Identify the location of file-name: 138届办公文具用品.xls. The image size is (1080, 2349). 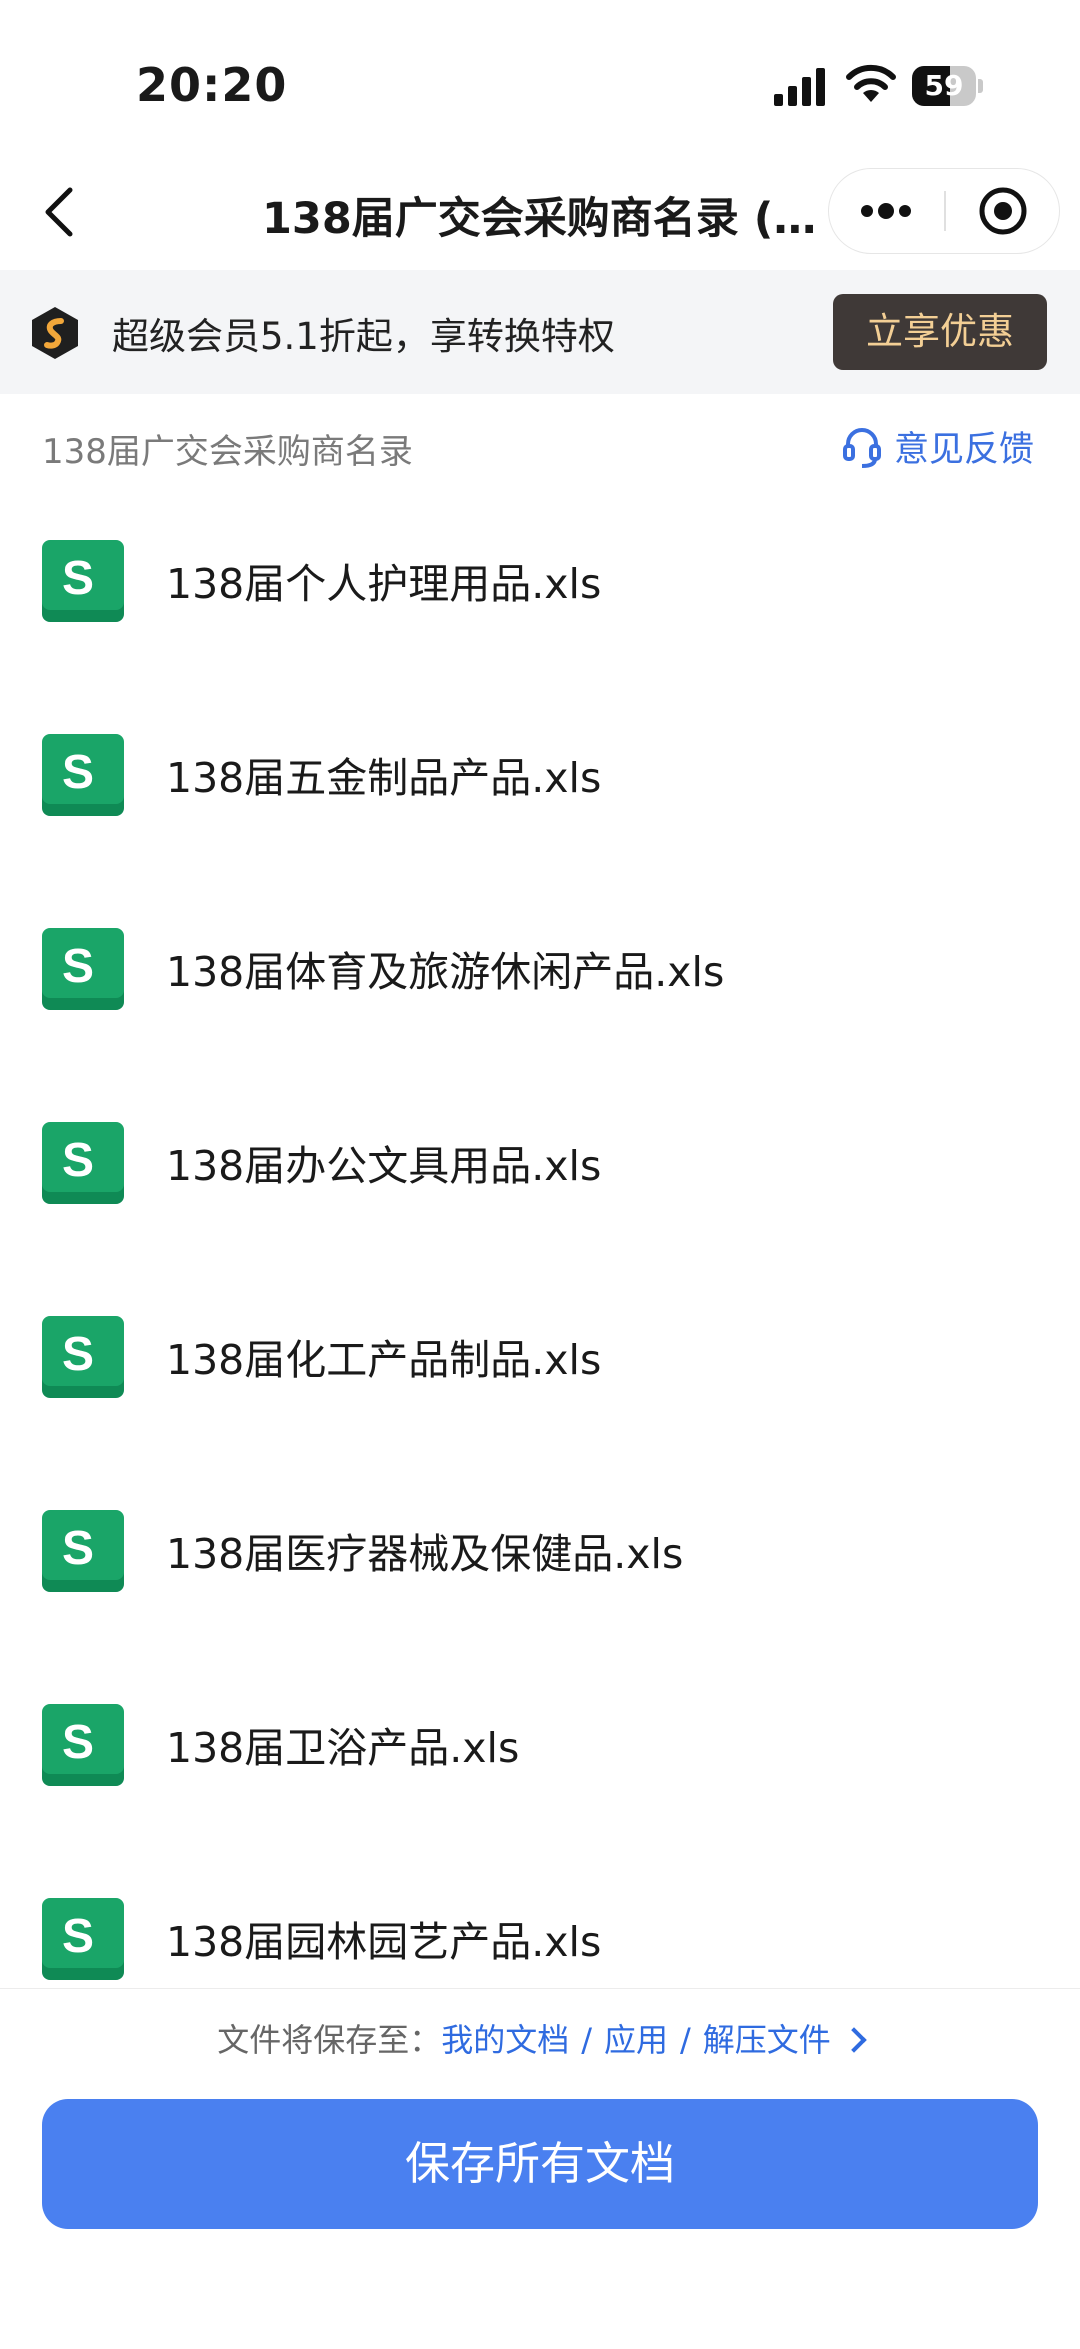
(384, 1166).